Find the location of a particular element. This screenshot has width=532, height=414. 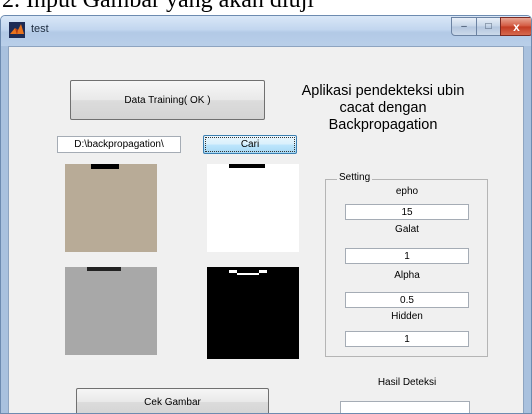

close-button: x is located at coordinates (515, 26).